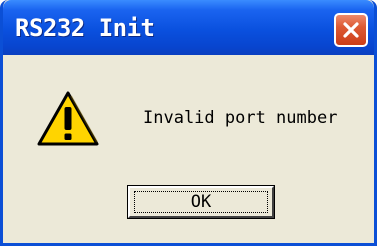 This screenshot has width=377, height=246. I want to click on close-icon, so click(351, 30).